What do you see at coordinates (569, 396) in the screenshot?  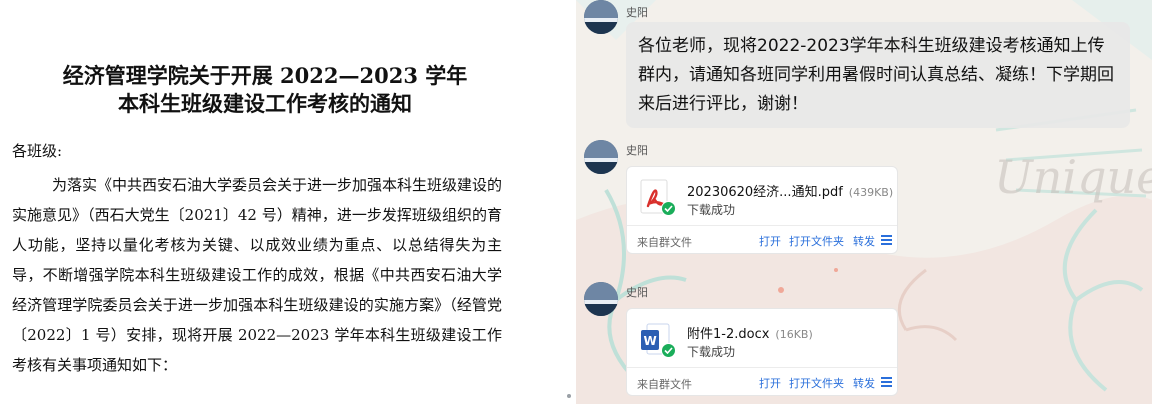 I see `divider-dot` at bounding box center [569, 396].